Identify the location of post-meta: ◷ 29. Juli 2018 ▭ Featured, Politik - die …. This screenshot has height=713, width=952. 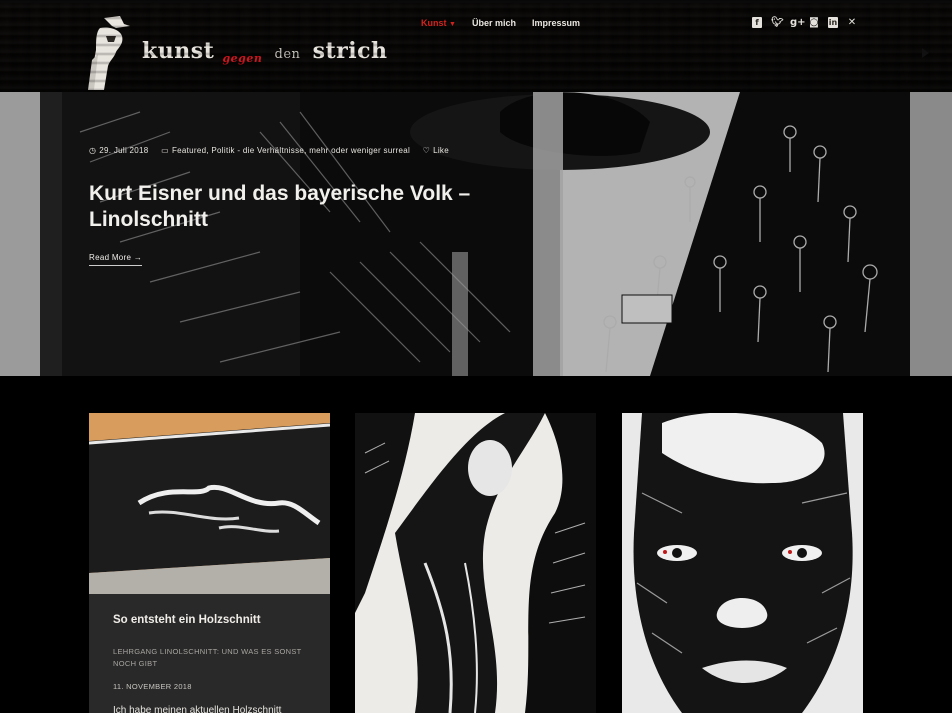
(274, 150).